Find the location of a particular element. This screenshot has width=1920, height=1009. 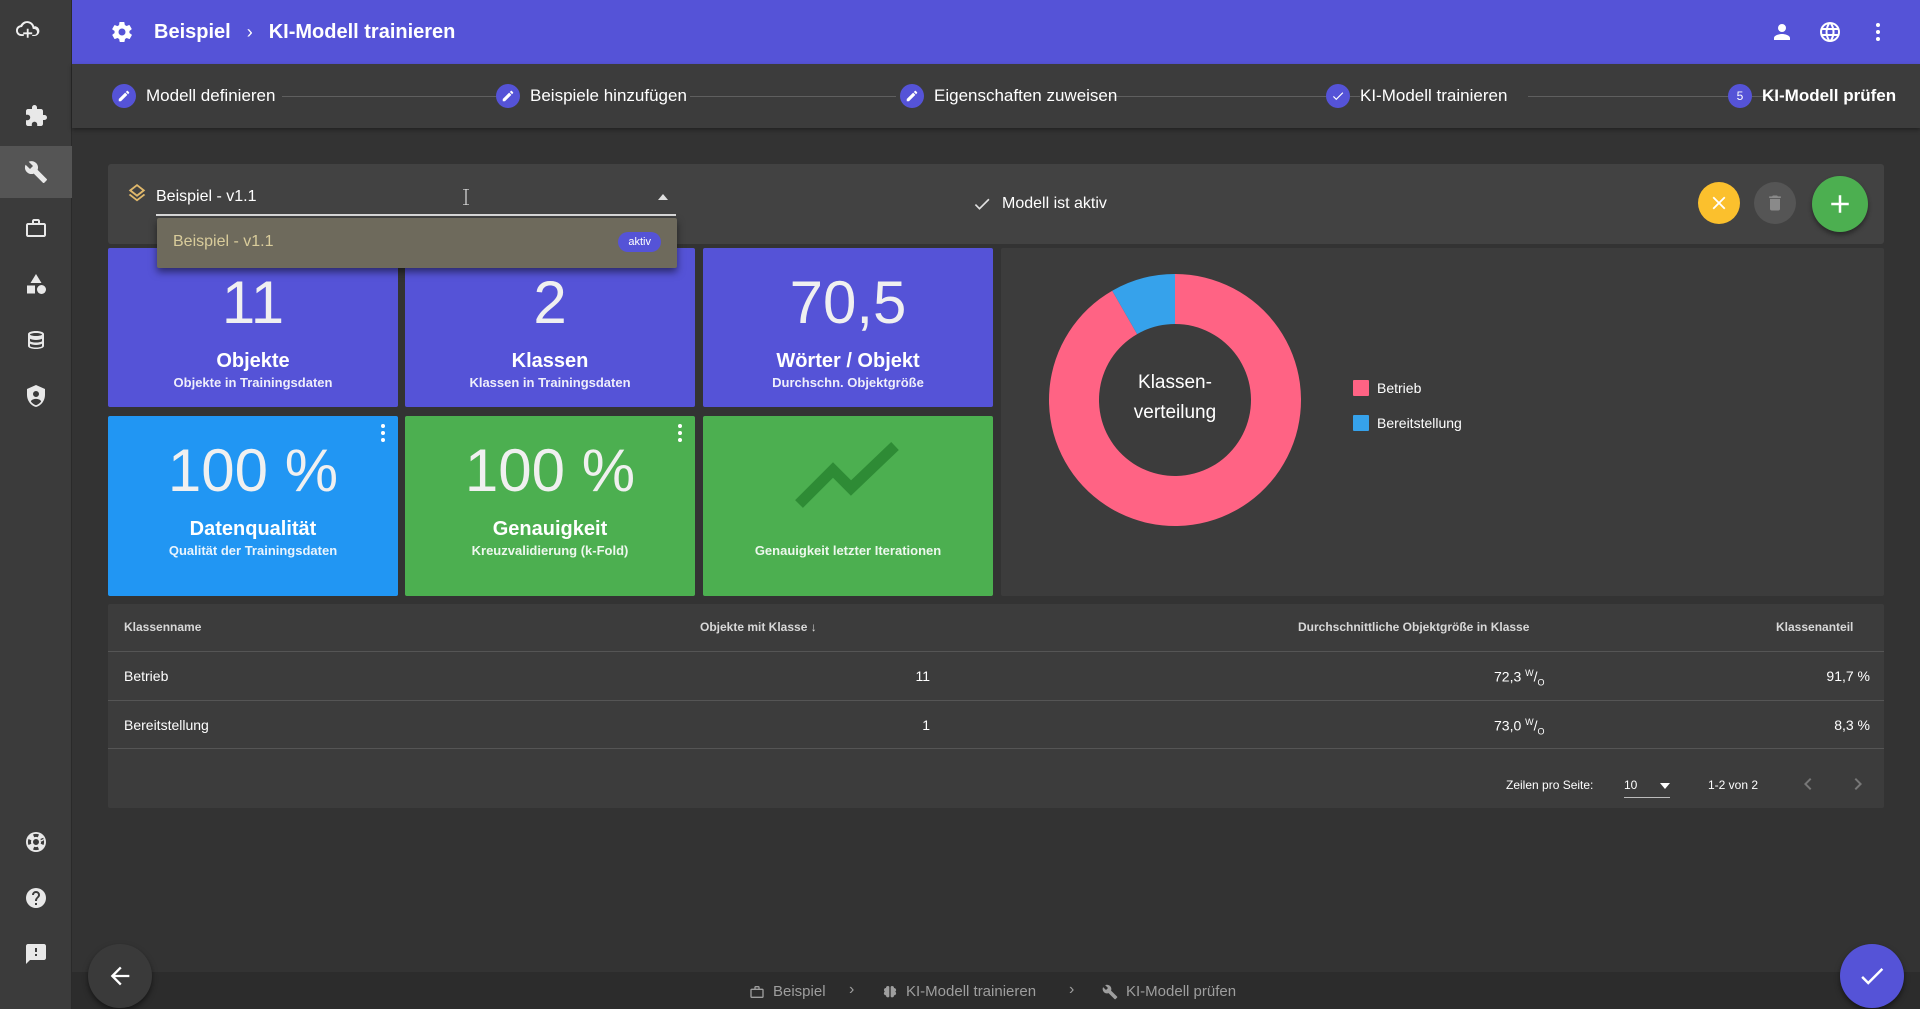

tile-title: Datenqualität is located at coordinates (253, 529).